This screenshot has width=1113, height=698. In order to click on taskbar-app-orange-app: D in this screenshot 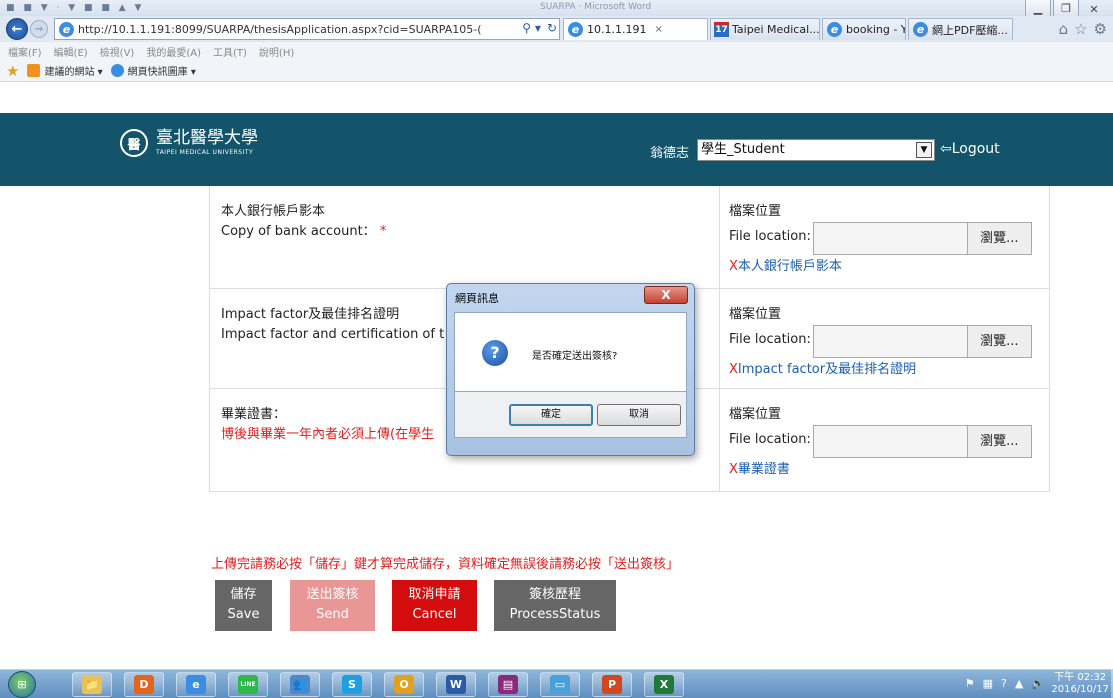, I will do `click(144, 684)`.